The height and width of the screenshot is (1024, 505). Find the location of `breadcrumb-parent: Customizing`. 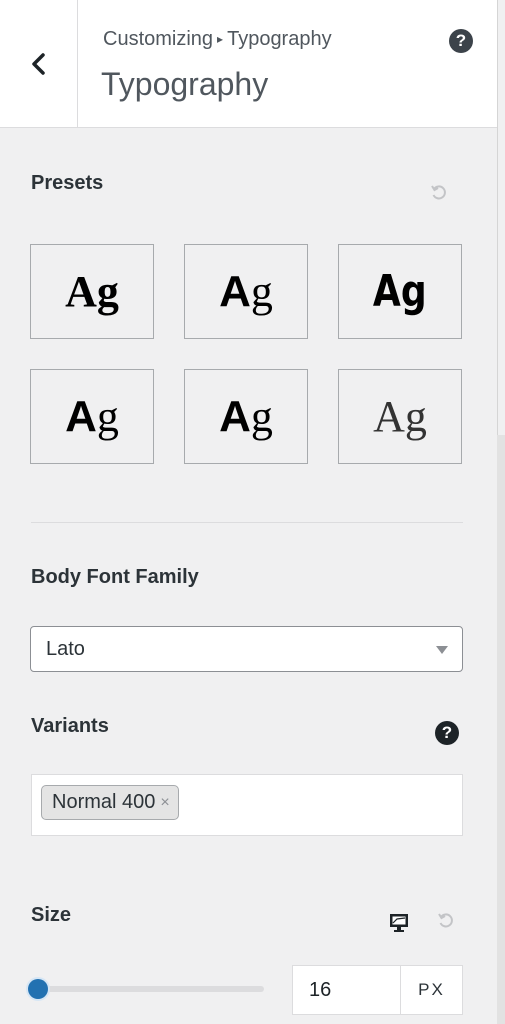

breadcrumb-parent: Customizing is located at coordinates (158, 39).